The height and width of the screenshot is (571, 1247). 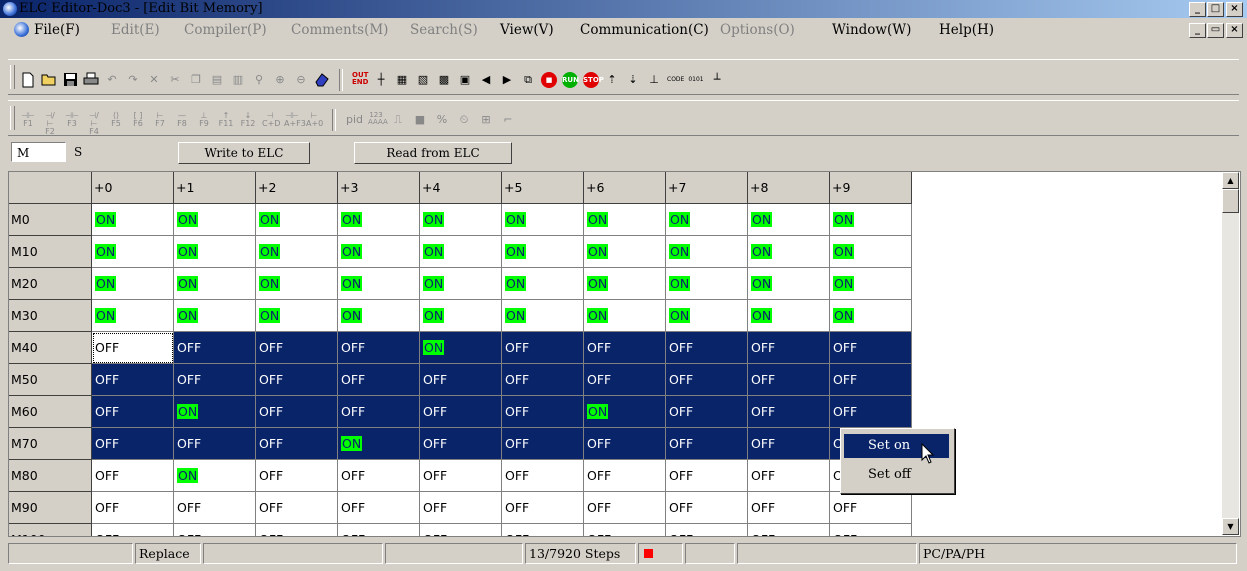 I want to click on row-header: M30, so click(x=50, y=315).